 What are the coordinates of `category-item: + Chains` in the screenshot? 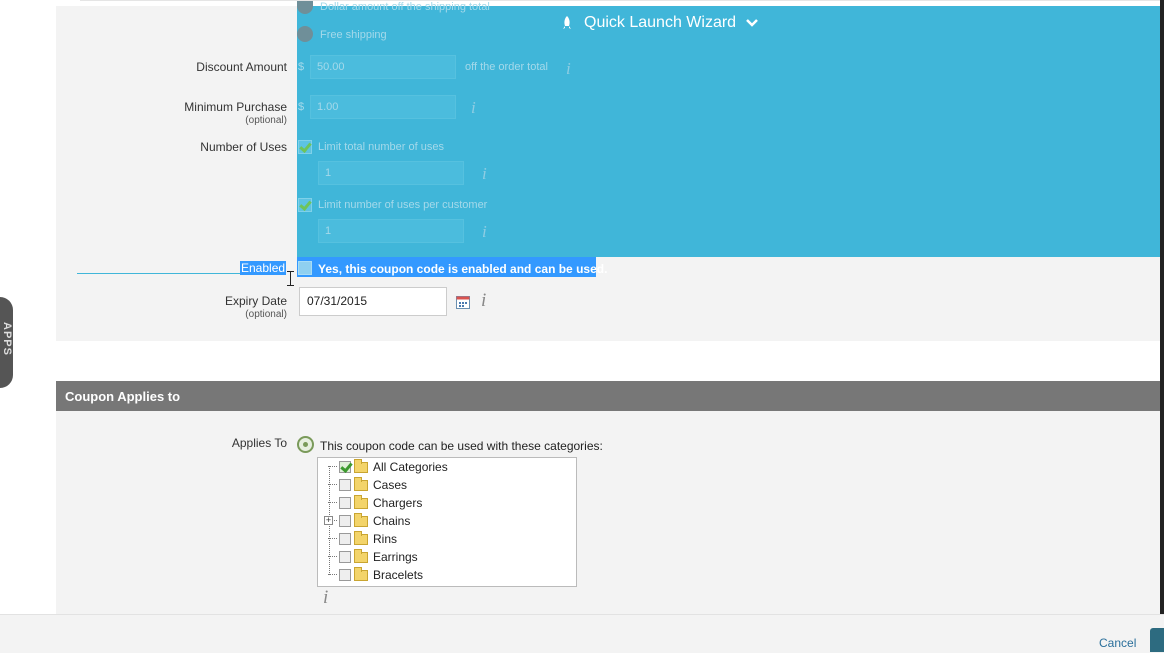 It's located at (446, 521).